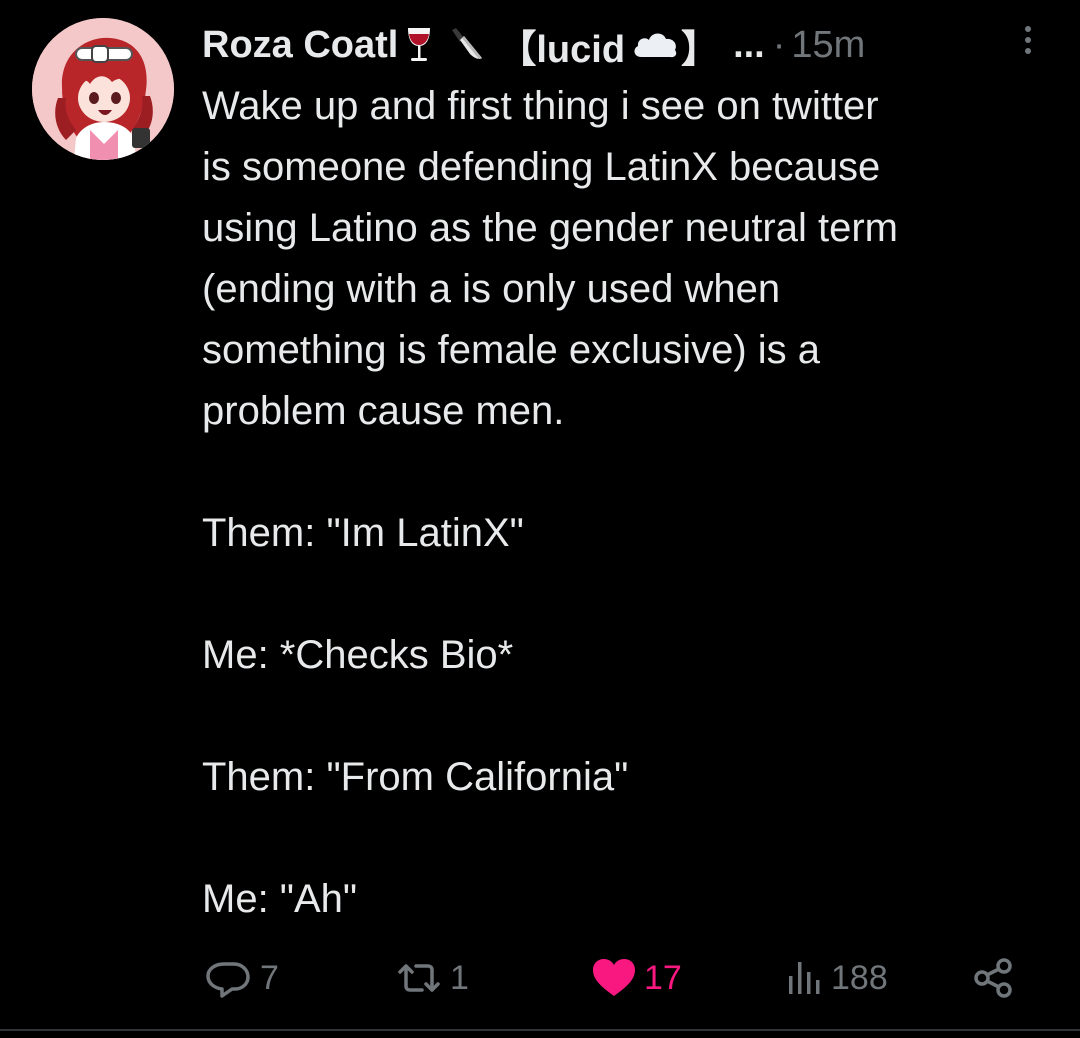 Image resolution: width=1080 pixels, height=1038 pixels. I want to click on repost-count: 1, so click(459, 977).